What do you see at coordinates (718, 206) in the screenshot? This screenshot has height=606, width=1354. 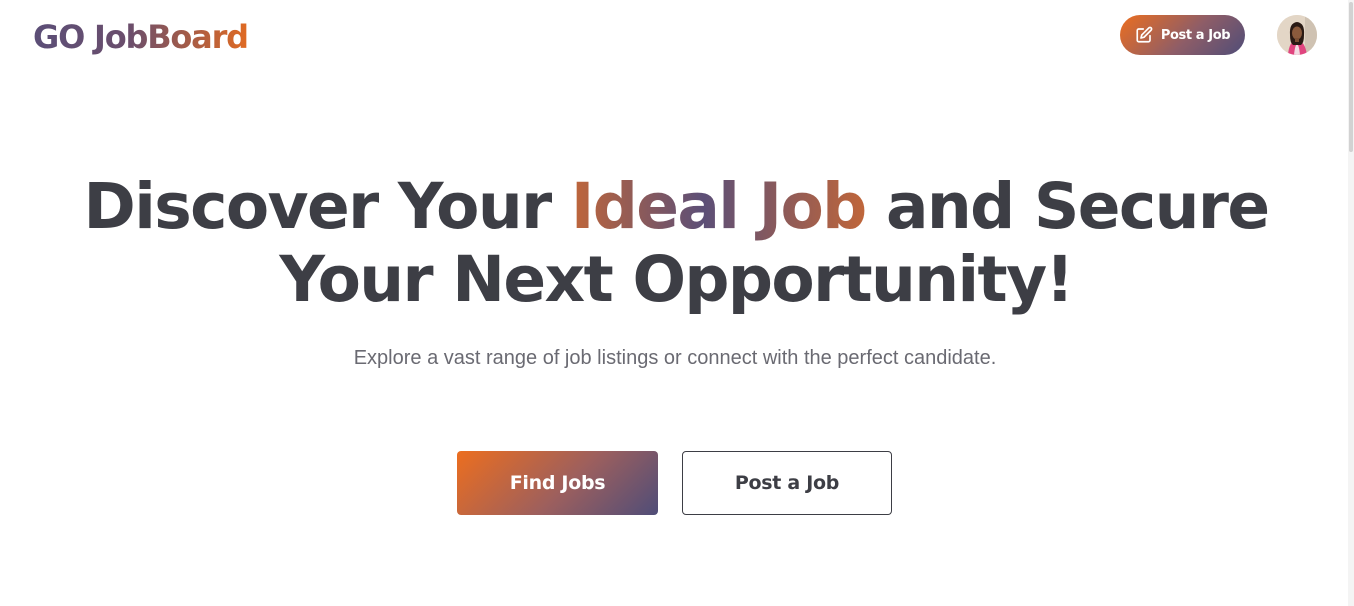 I see `hero-title-accent: Ideal Job` at bounding box center [718, 206].